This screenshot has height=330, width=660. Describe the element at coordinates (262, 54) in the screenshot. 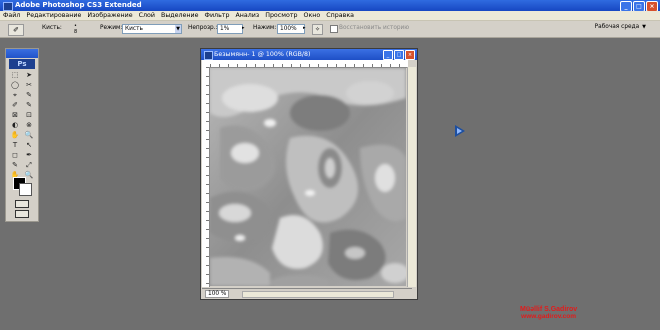

I see `document-title: Безымянн- 1 @ 100% (RGB/8)` at that location.